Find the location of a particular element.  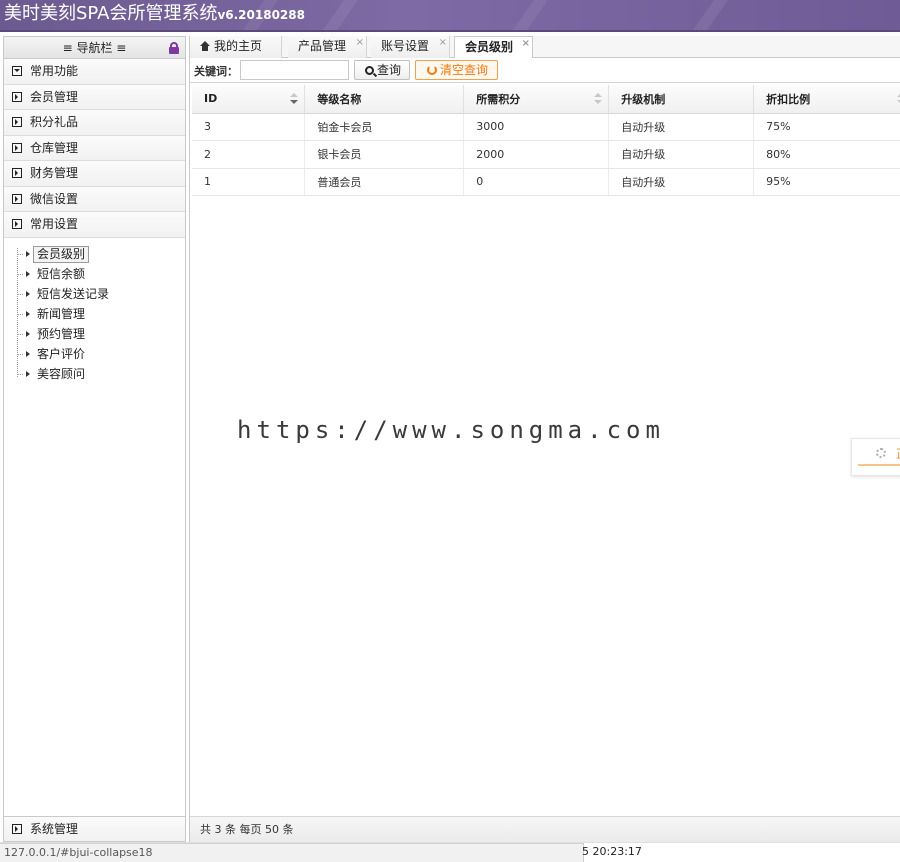

tree-item: 短信余额 is located at coordinates (100, 275).